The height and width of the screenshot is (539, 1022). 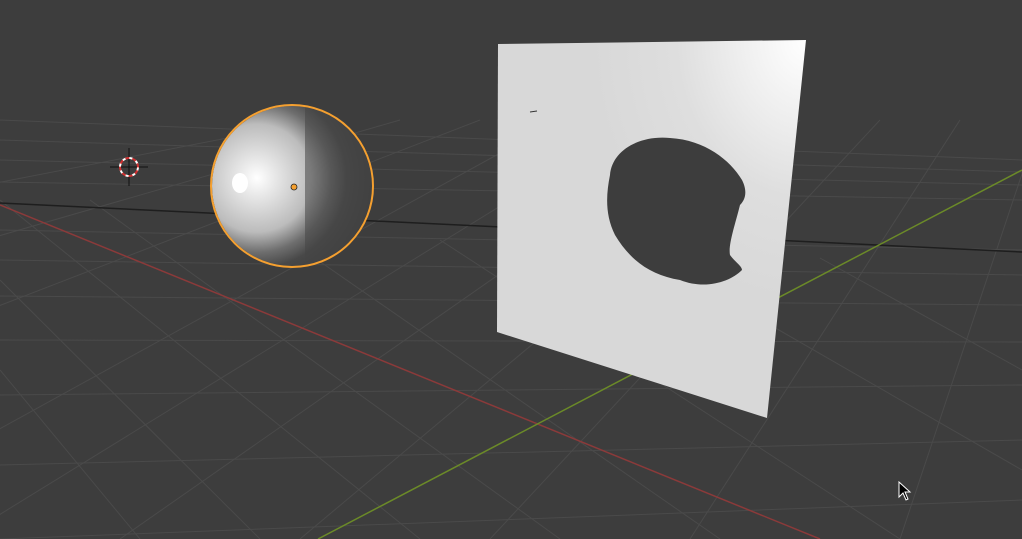 I want to click on sphere-object, so click(x=297, y=190).